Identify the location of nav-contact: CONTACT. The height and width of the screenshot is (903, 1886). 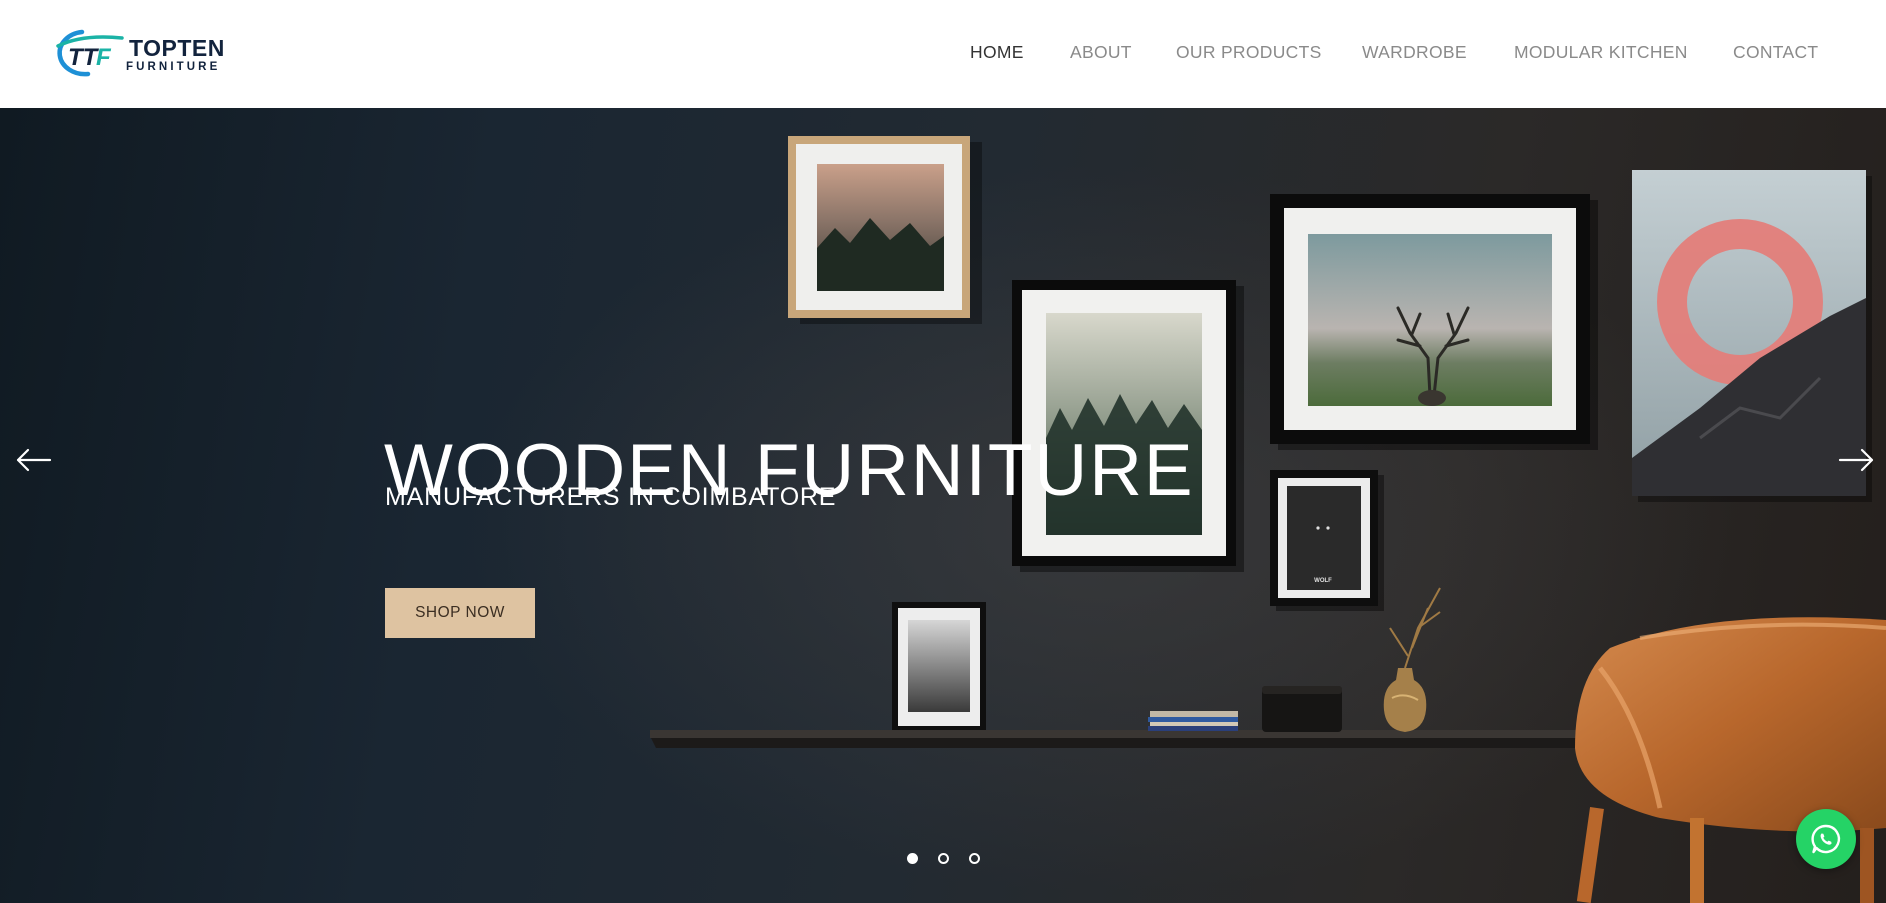
(1775, 52).